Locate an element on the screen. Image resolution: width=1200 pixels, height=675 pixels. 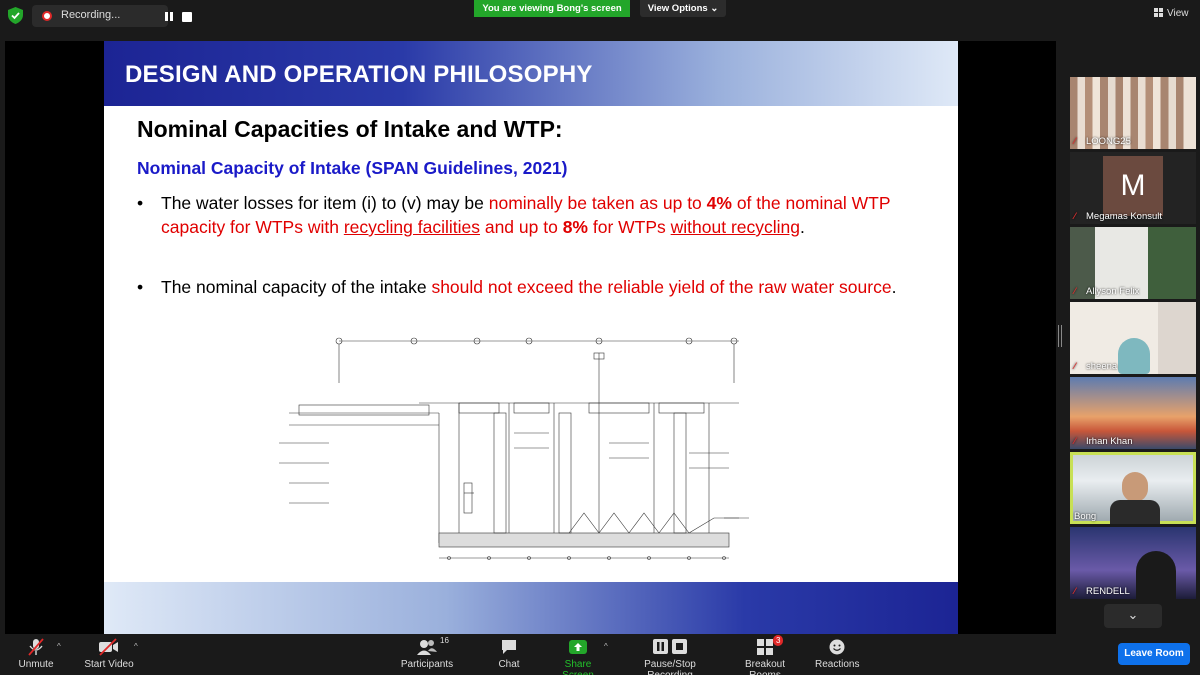
participant-name: Bong is located at coordinates (1085, 516).